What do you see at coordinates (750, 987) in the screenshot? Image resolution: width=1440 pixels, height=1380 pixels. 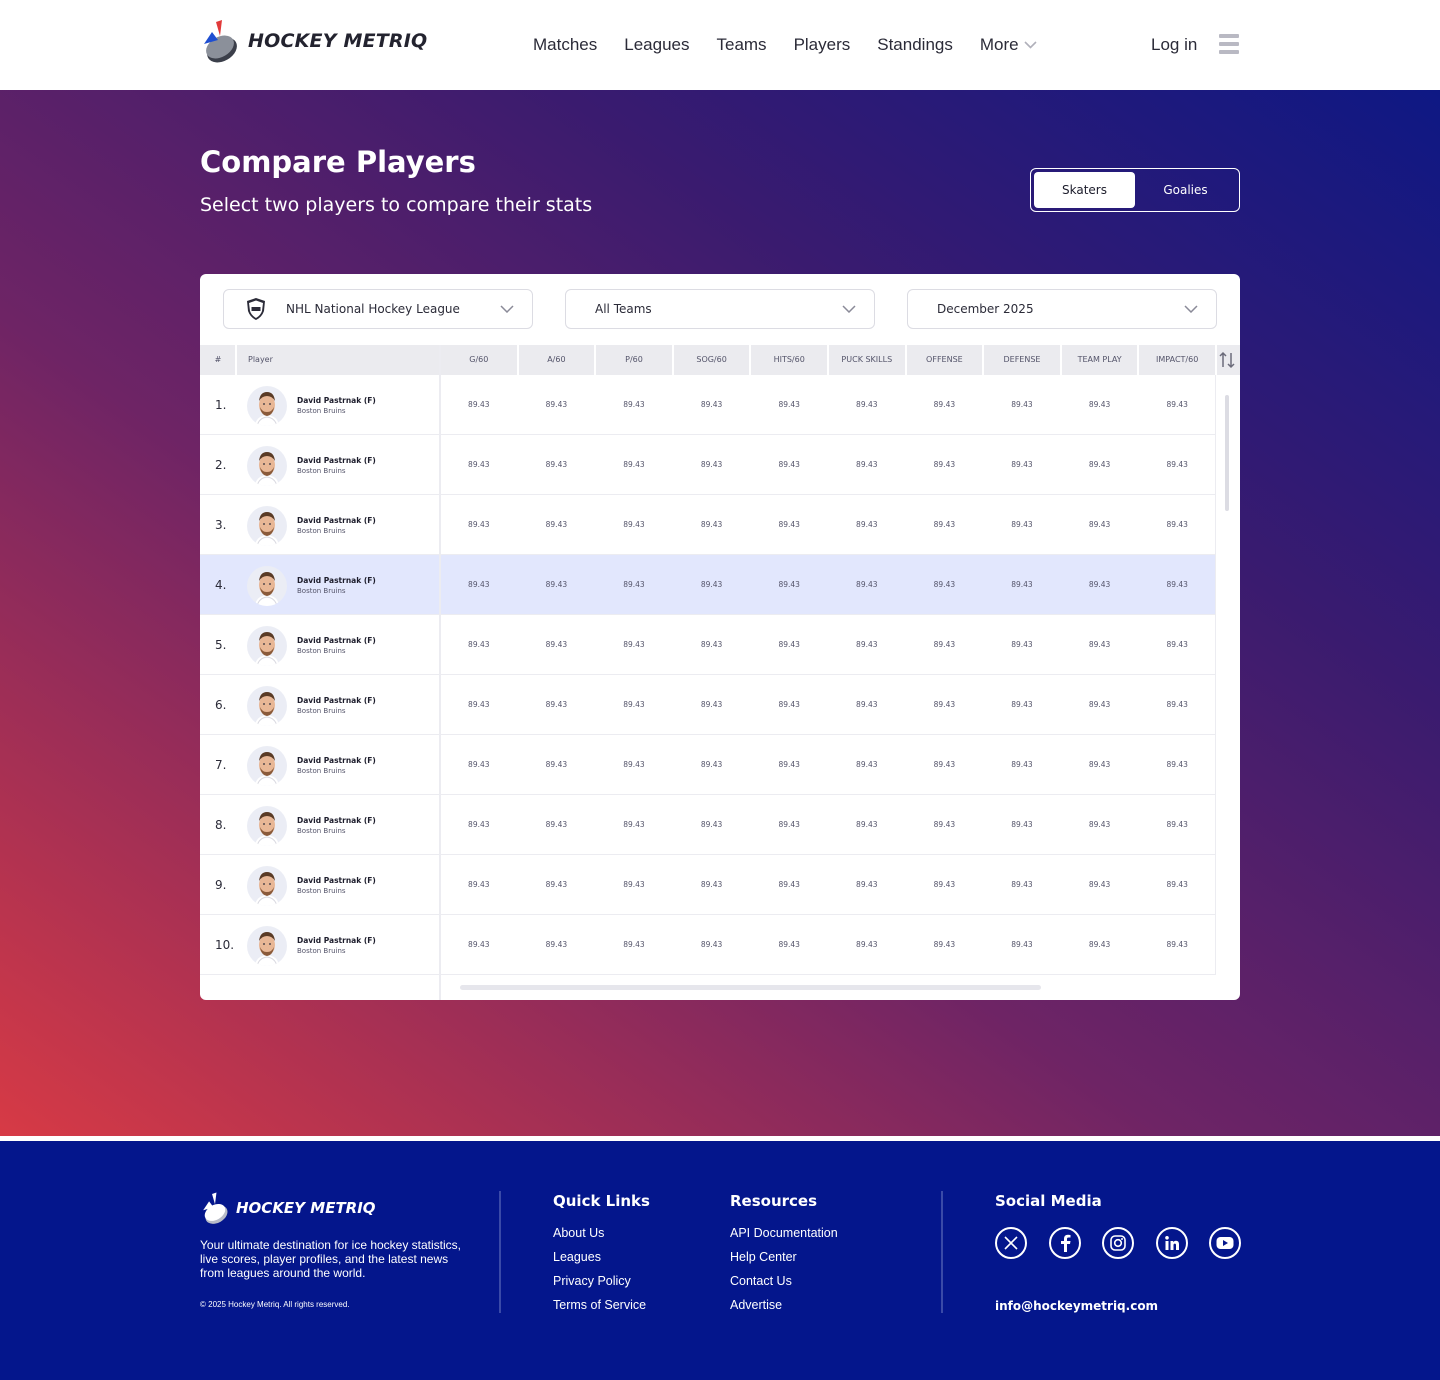 I see `horizontal-scrollbar` at bounding box center [750, 987].